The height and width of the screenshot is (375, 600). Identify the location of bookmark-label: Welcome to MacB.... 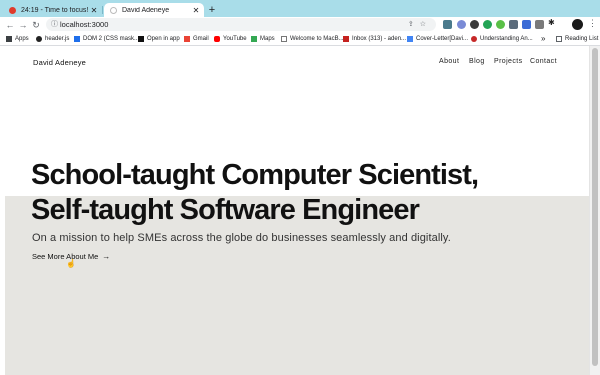
(317, 39).